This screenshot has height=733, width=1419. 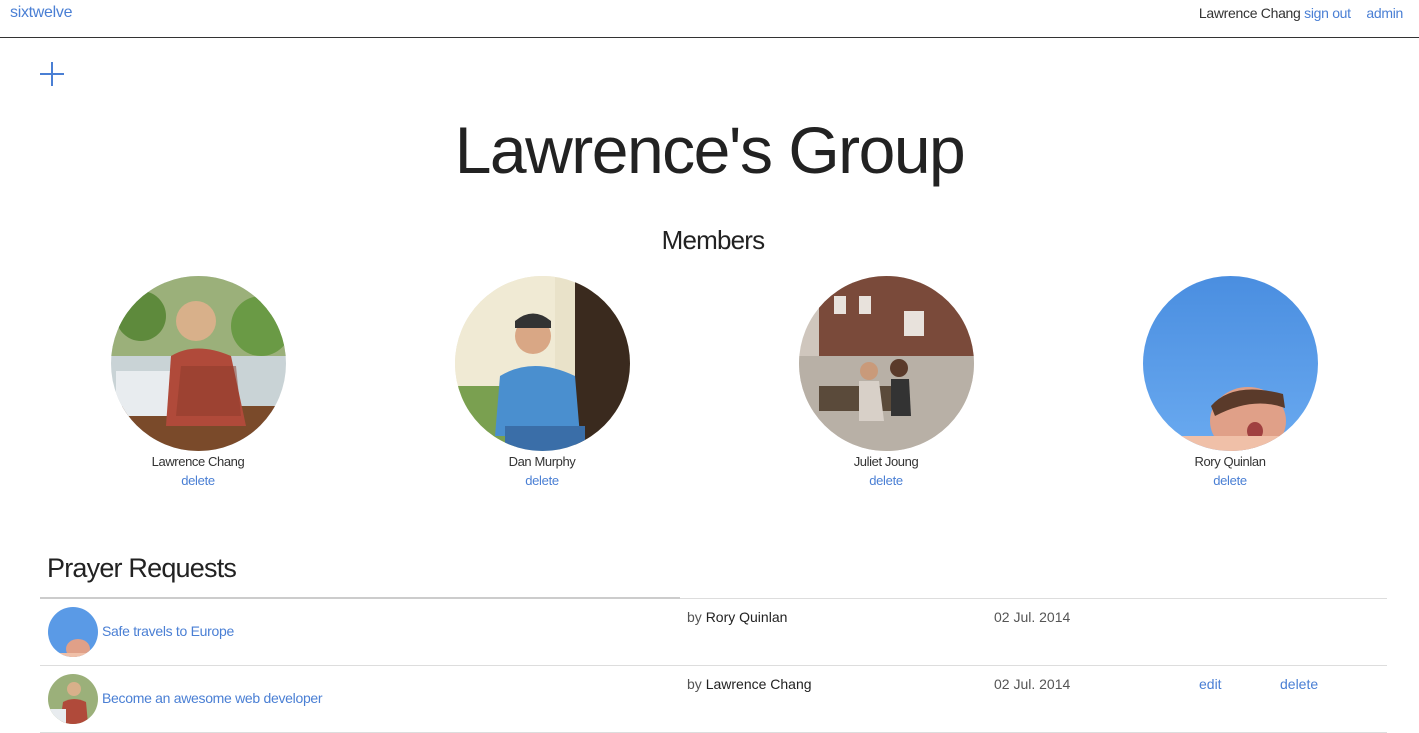 I want to click on request-author: by Lawrence Chang, so click(x=749, y=684).